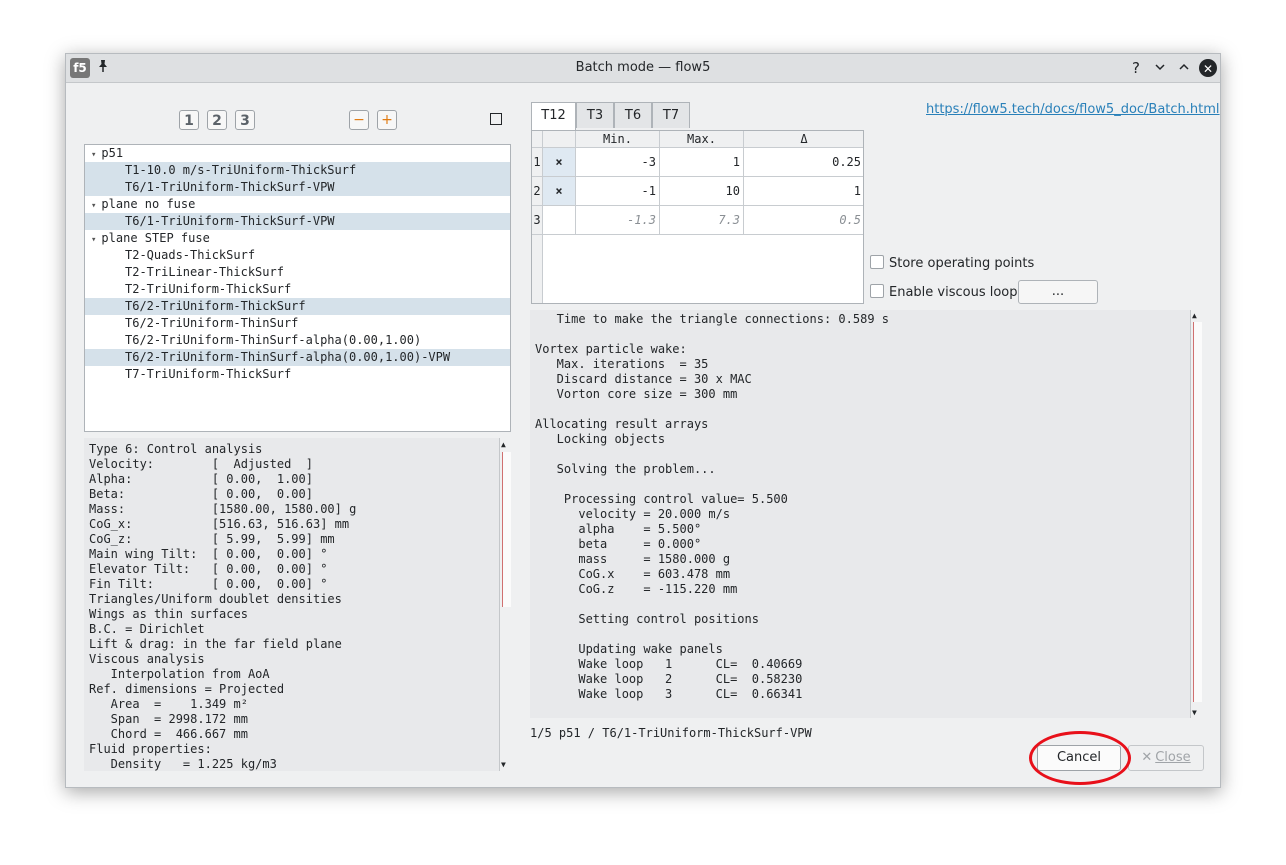 The height and width of the screenshot is (865, 1286). Describe the element at coordinates (201, 494) in the screenshot. I see `property-line: Beta: [ 0.00, 0.00]` at that location.